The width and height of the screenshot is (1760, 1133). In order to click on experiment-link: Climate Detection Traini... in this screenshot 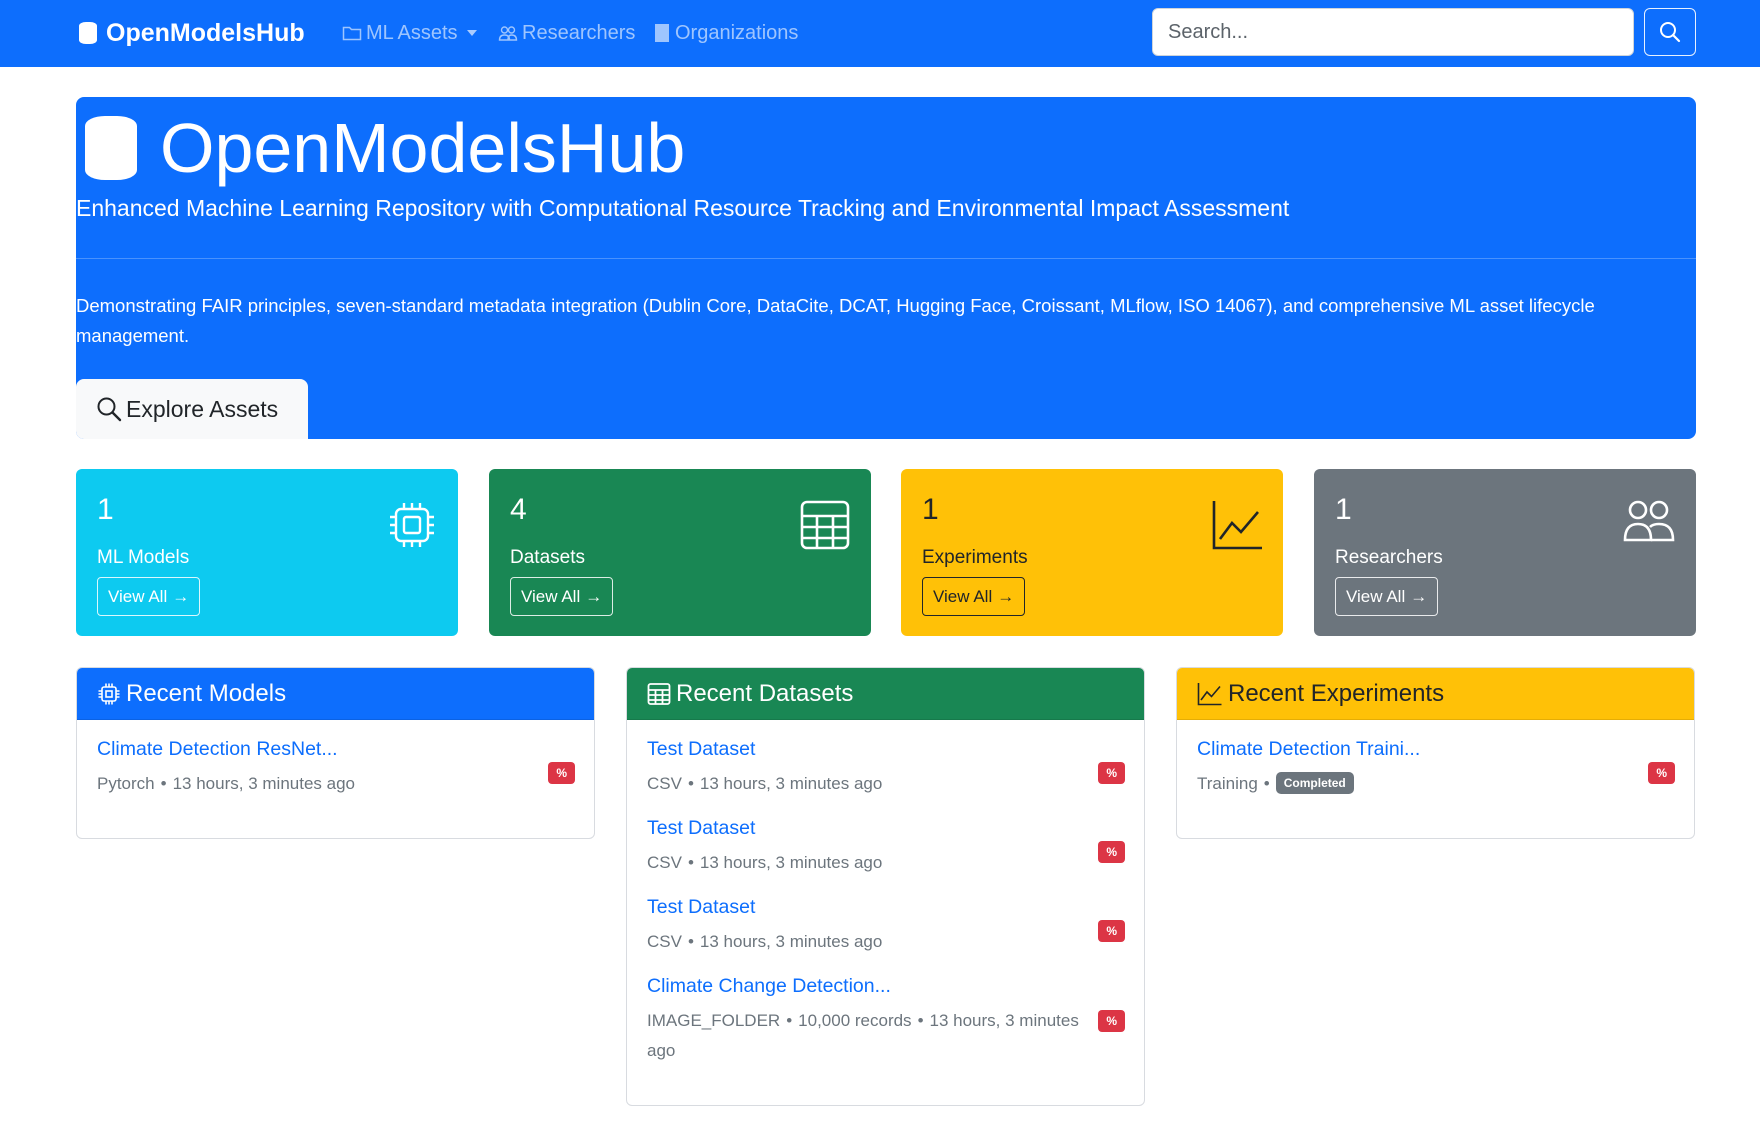, I will do `click(1436, 749)`.